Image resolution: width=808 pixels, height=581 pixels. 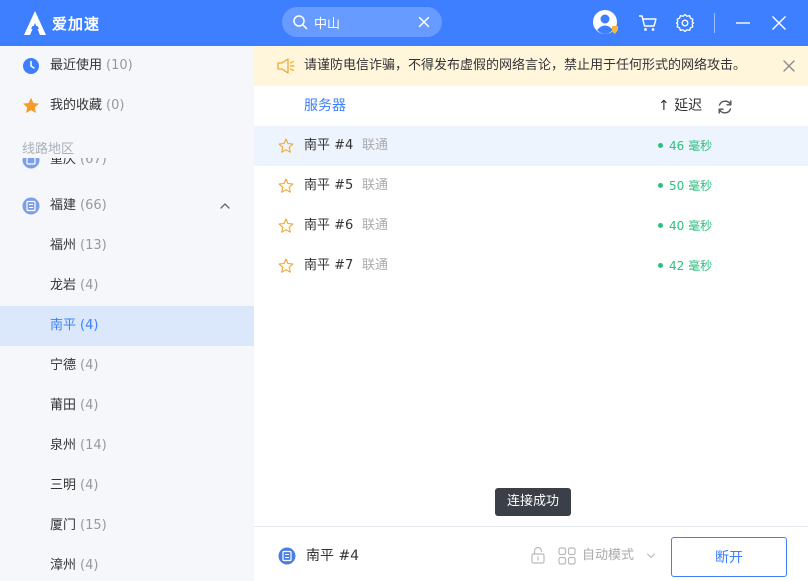 I want to click on sidebar-item-recent: 最近使用 (10), so click(x=127, y=66).